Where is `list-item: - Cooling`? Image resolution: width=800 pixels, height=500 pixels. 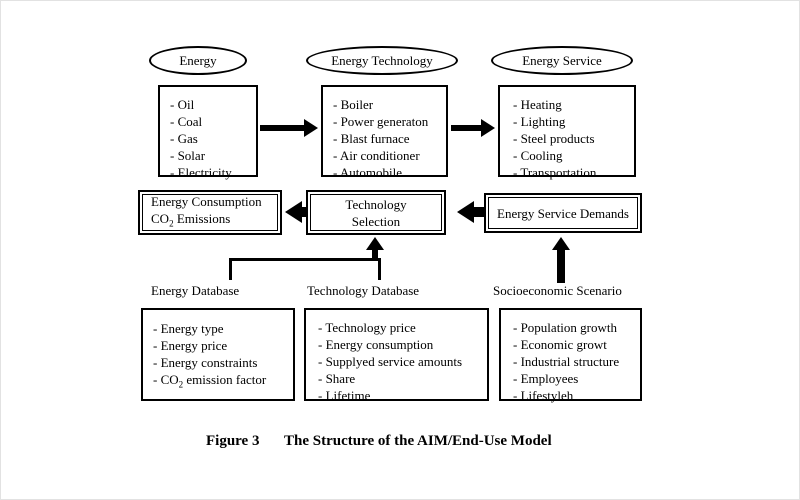
list-item: - Cooling is located at coordinates (538, 155).